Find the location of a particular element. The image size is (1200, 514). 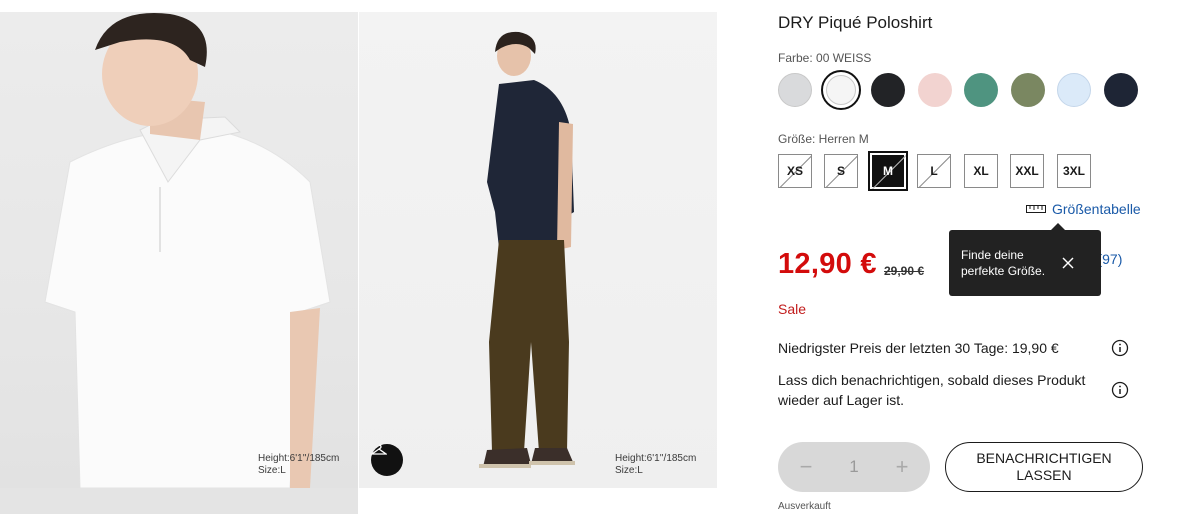

size-option-xl: XL is located at coordinates (981, 171).